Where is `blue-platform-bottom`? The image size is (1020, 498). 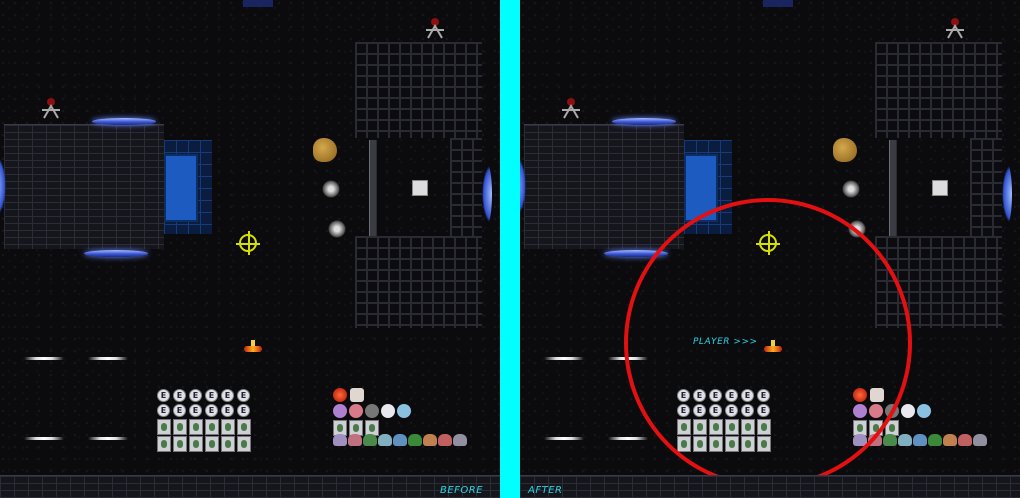
blue-platform-bottom is located at coordinates (116, 253).